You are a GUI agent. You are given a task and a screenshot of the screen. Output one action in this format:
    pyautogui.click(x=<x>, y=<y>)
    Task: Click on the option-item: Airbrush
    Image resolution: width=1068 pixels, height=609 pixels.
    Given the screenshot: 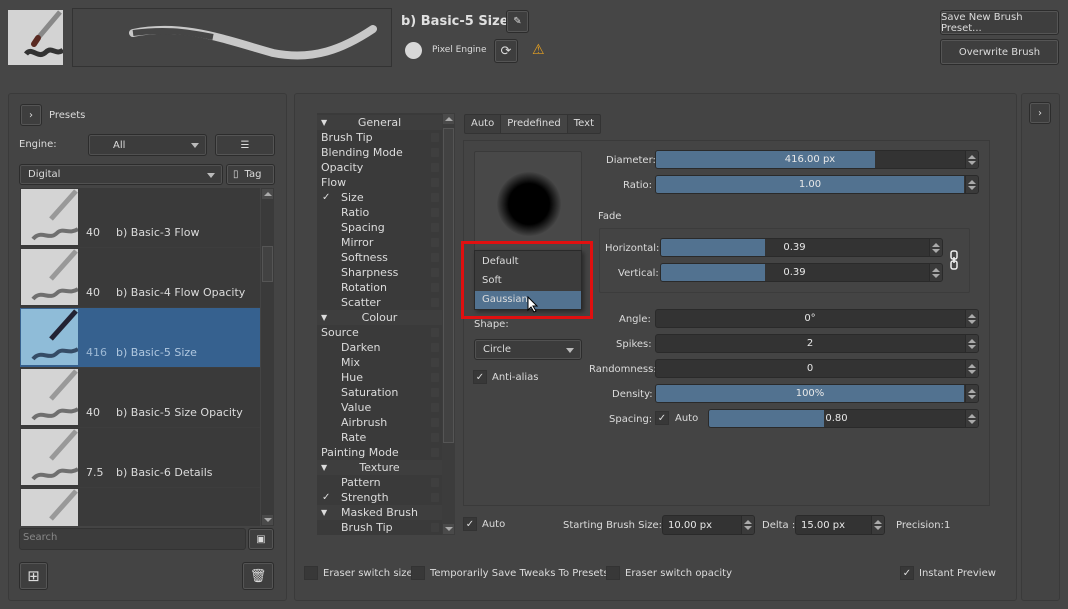 What is the action you would take?
    pyautogui.click(x=379, y=422)
    